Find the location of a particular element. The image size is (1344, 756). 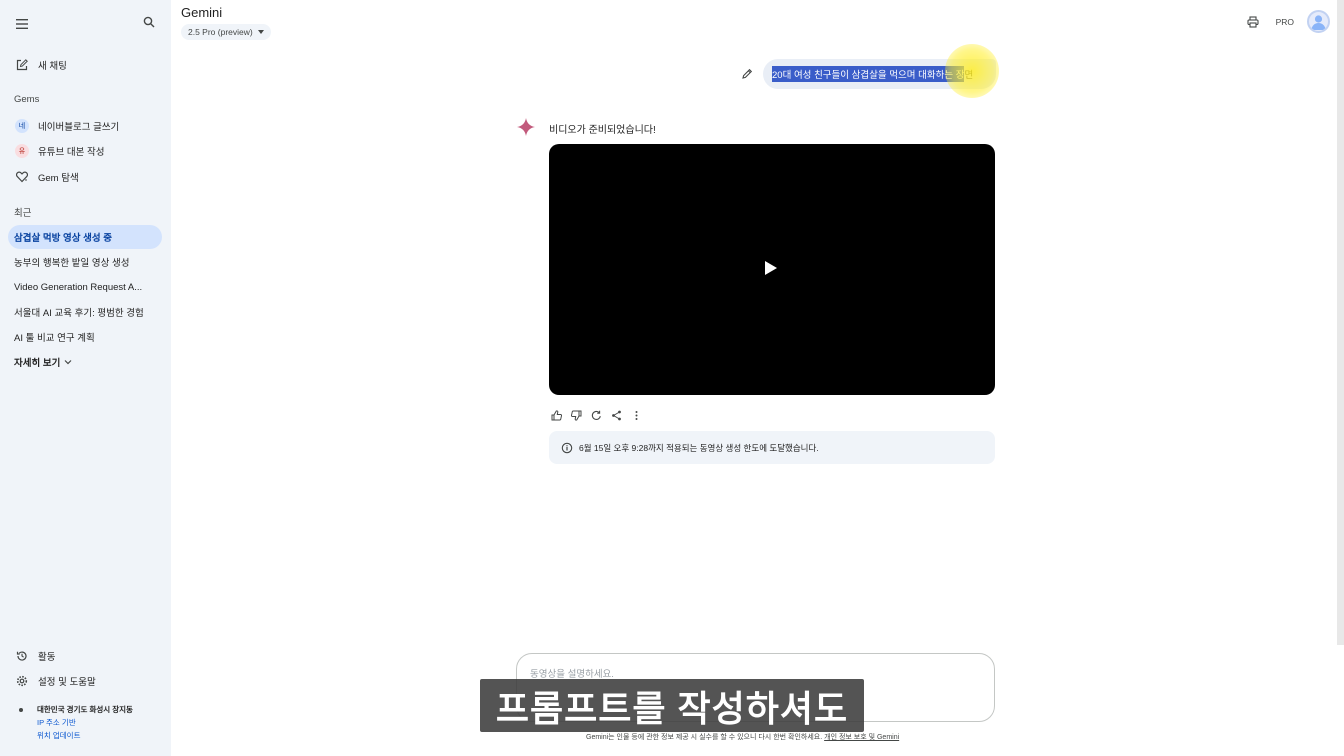

limit-notice: 6월 15일 오후 9:28까지 적용되는 동영상 생성 한도에 도달했습니다. is located at coordinates (772, 447).